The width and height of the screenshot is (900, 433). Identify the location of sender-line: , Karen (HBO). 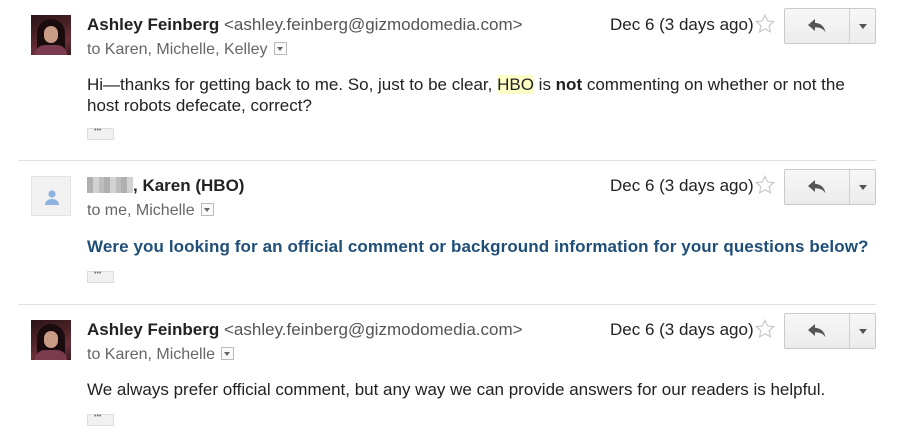
(165, 186).